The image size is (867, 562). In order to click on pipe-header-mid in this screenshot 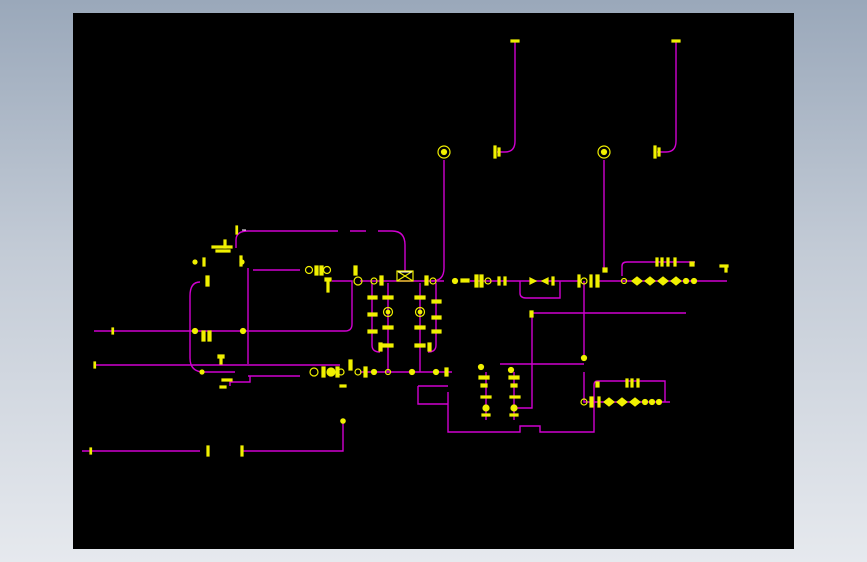, I will do `click(223, 300)`.